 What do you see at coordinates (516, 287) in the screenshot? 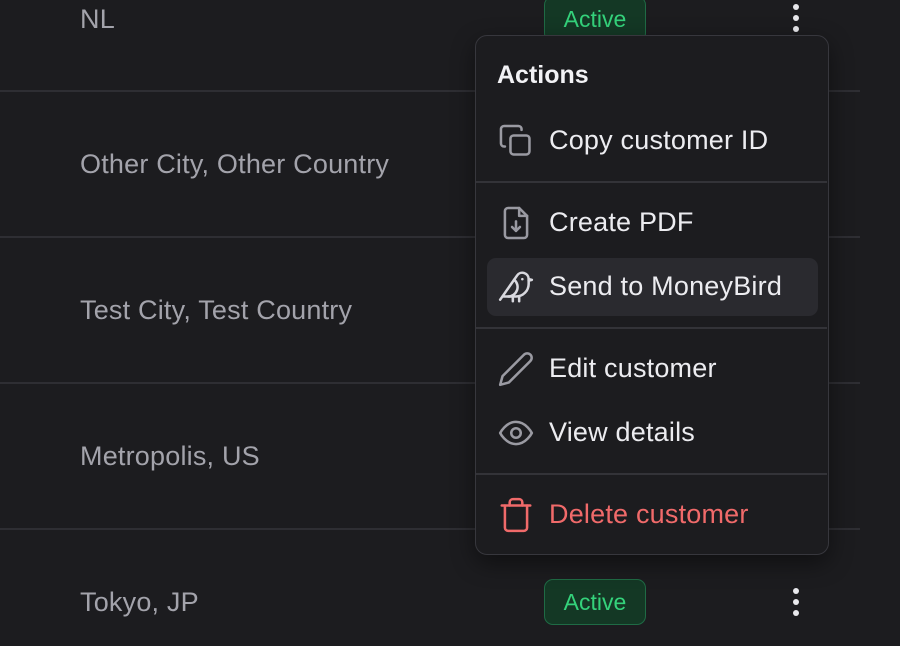
I see `bird-icon` at bounding box center [516, 287].